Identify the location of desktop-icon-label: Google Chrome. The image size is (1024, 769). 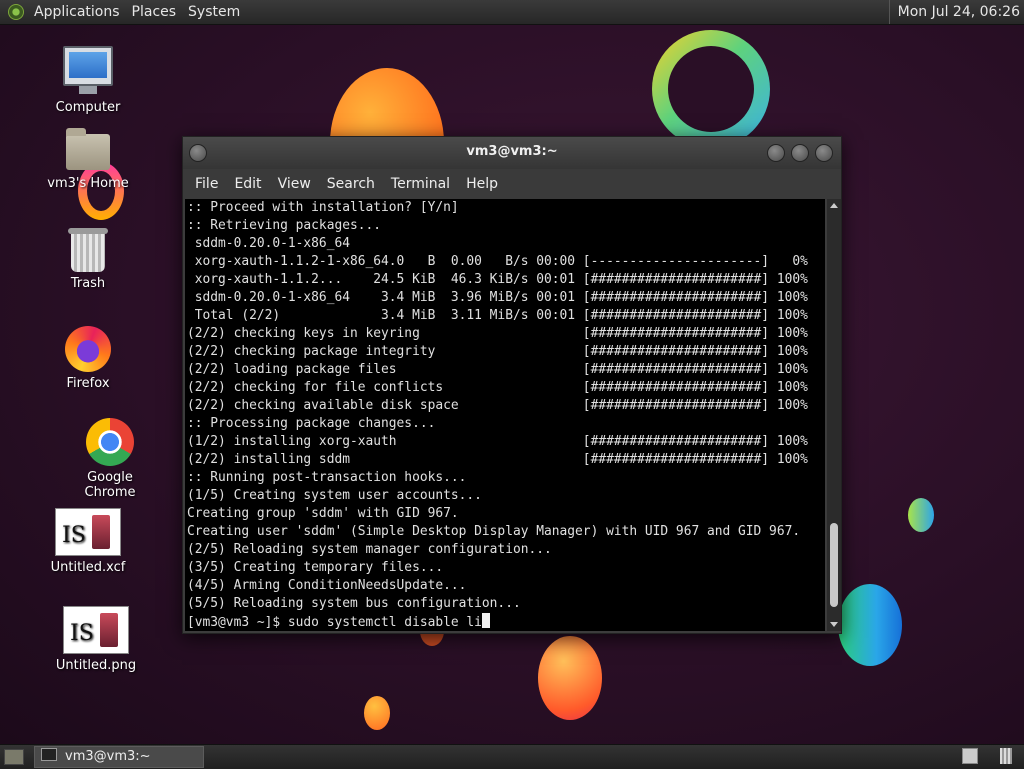
(110, 485).